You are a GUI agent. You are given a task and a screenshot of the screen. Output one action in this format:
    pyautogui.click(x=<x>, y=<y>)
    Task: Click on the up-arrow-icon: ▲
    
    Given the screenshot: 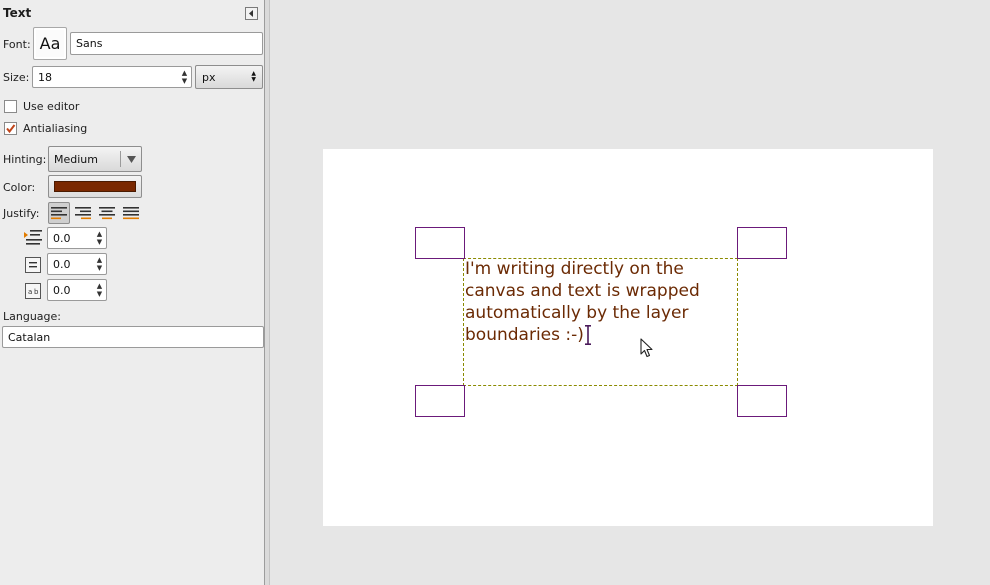 What is the action you would take?
    pyautogui.click(x=184, y=73)
    